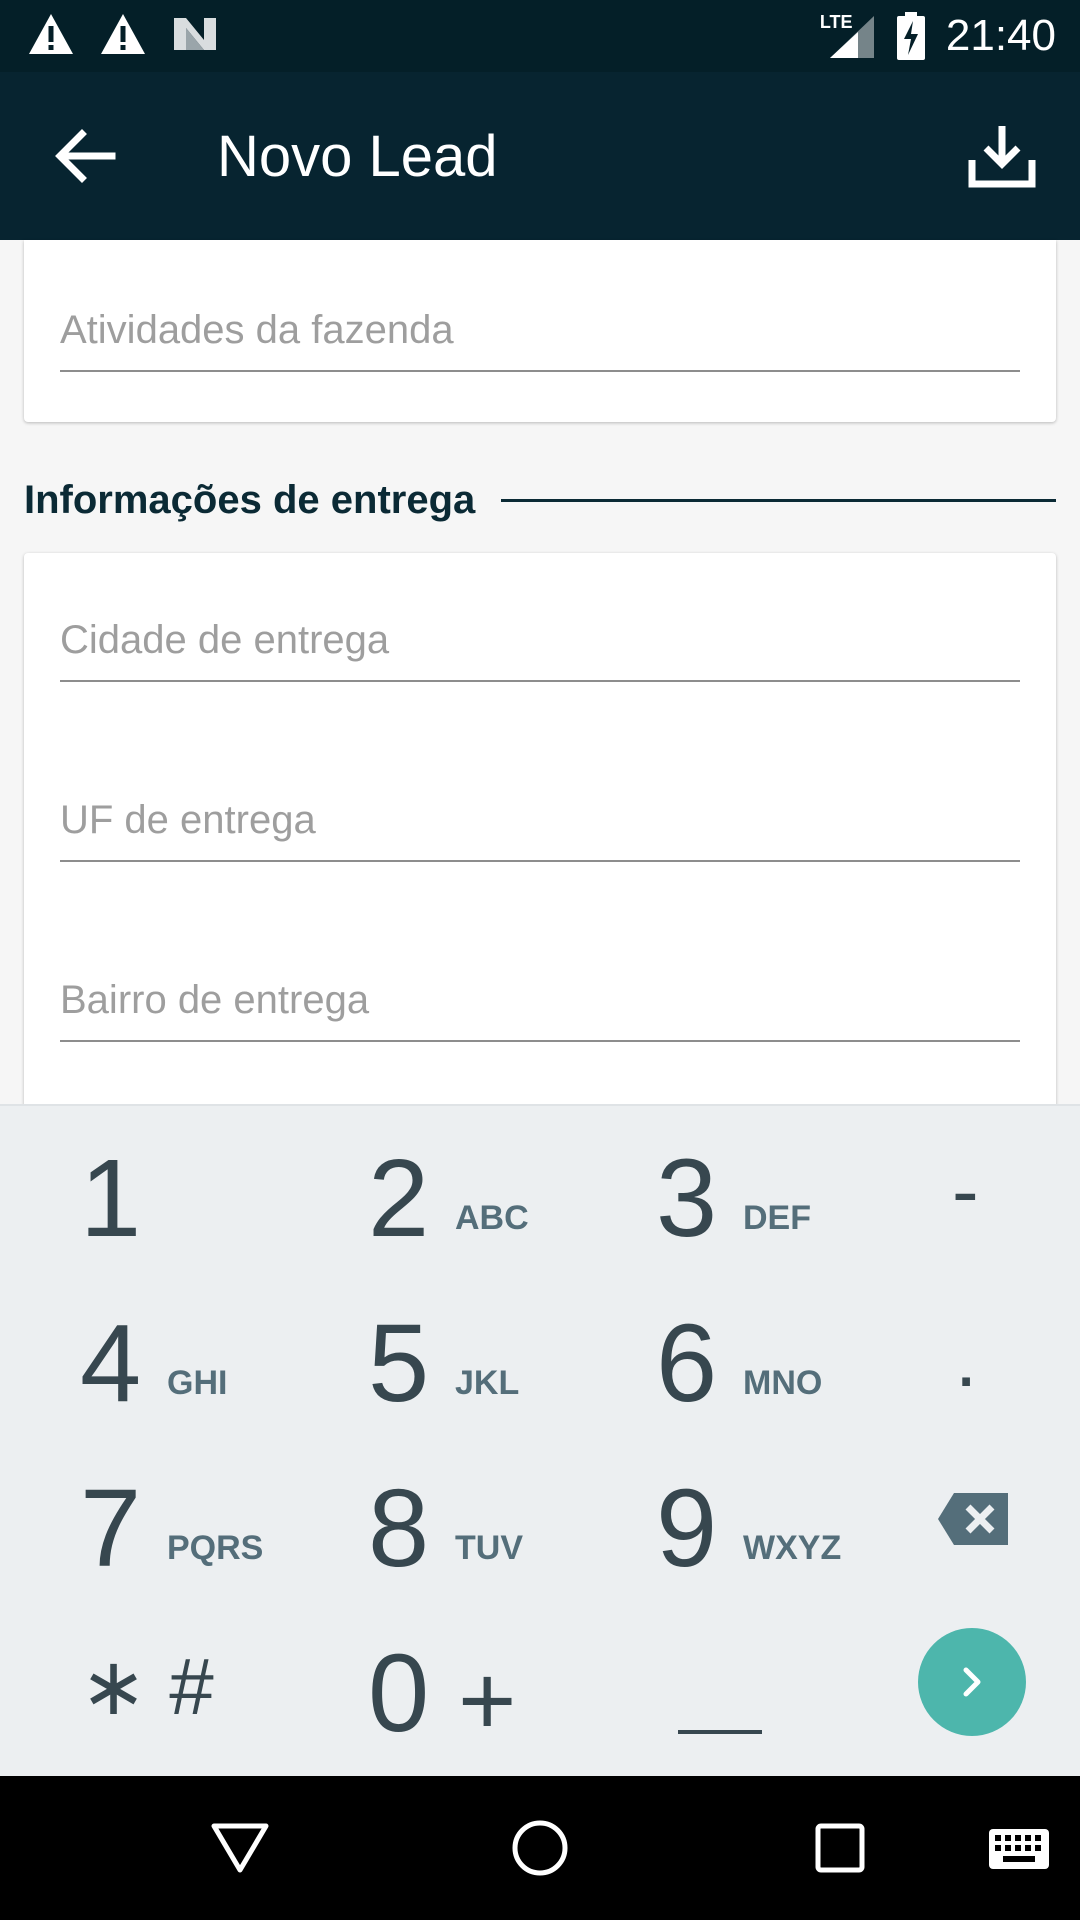 The image size is (1080, 1920). I want to click on battery-charging-icon, so click(910, 36).